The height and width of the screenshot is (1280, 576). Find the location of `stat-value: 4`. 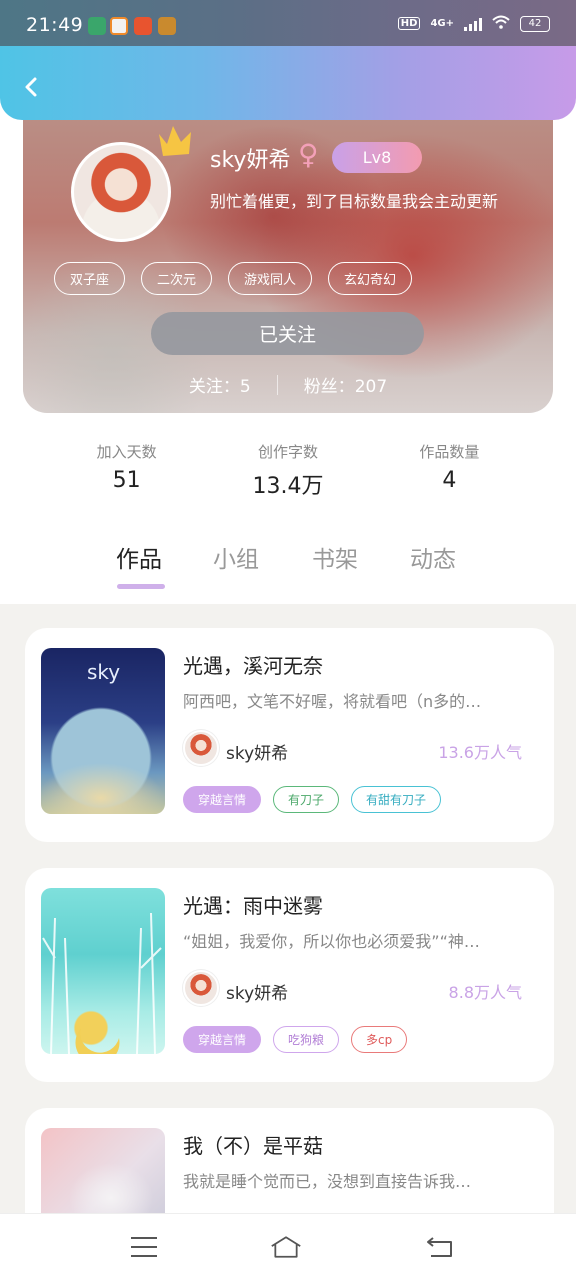

stat-value: 4 is located at coordinates (449, 480).